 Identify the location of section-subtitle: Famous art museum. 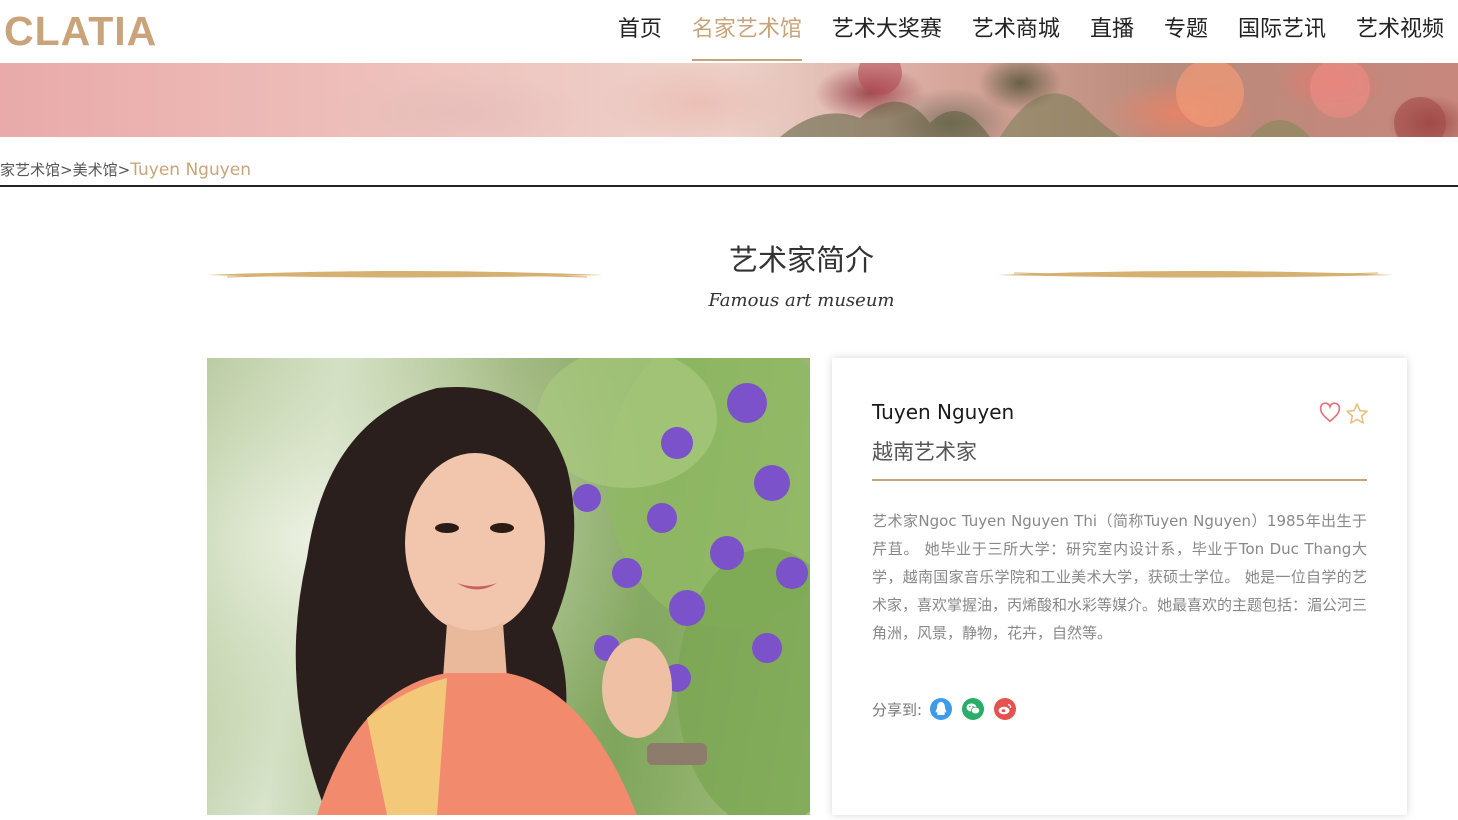
(801, 300).